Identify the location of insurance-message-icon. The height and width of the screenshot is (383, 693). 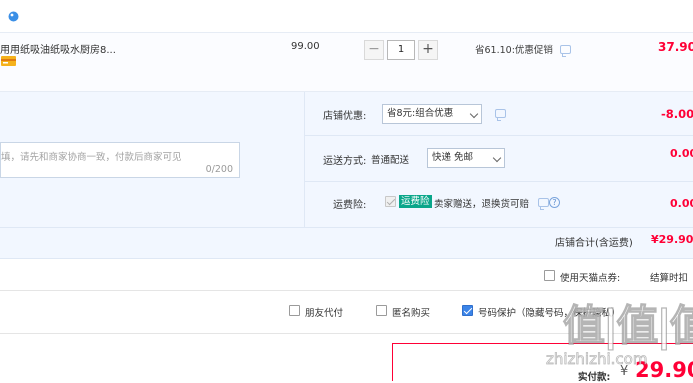
(543, 204).